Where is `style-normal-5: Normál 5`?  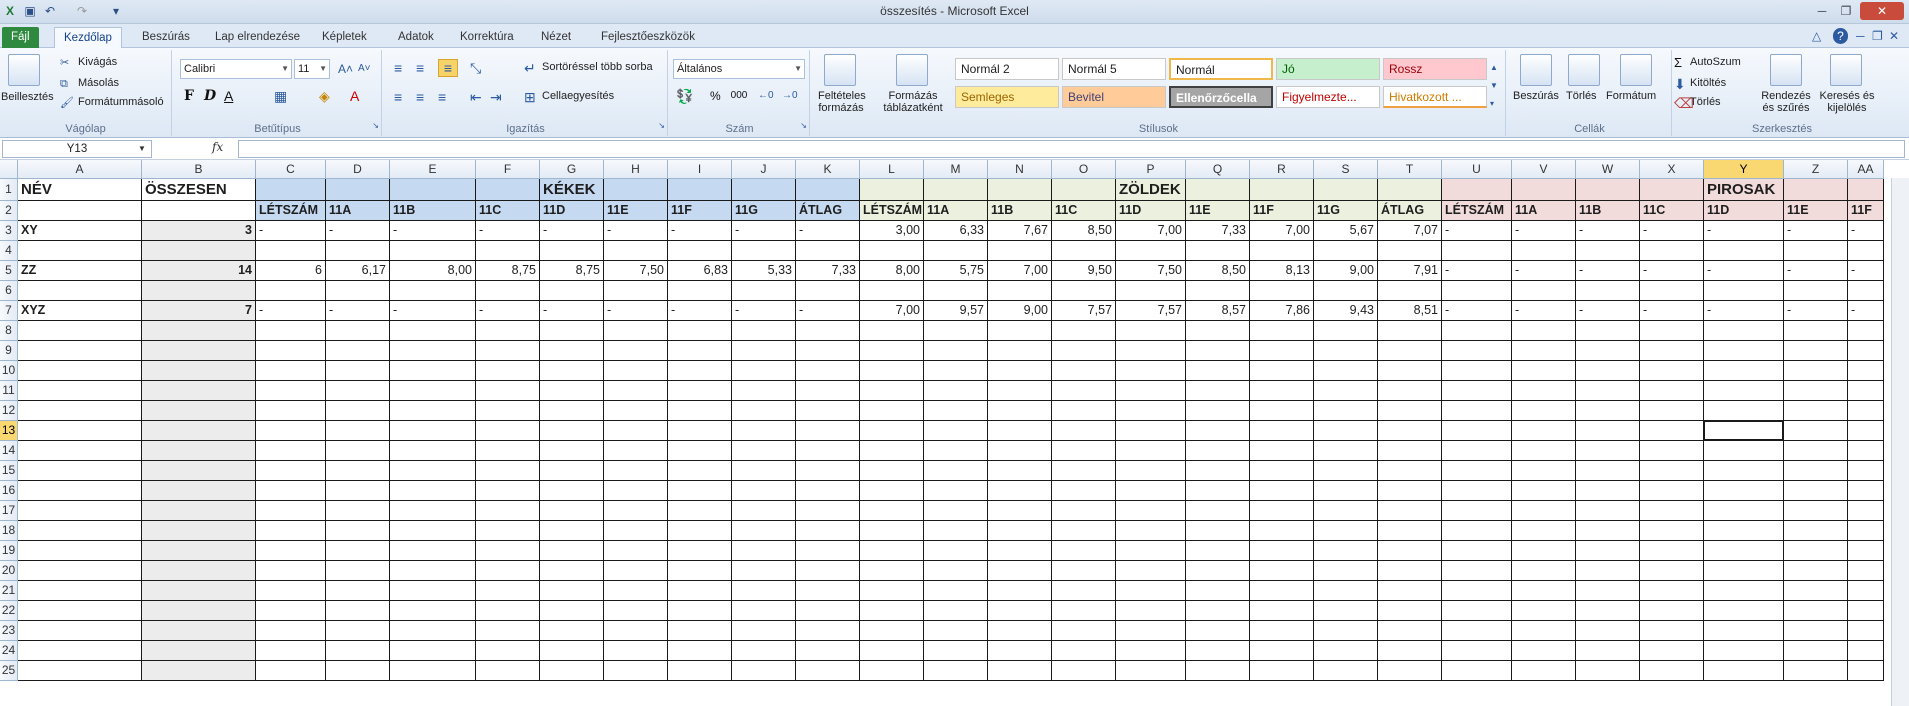 style-normal-5: Normál 5 is located at coordinates (1114, 69).